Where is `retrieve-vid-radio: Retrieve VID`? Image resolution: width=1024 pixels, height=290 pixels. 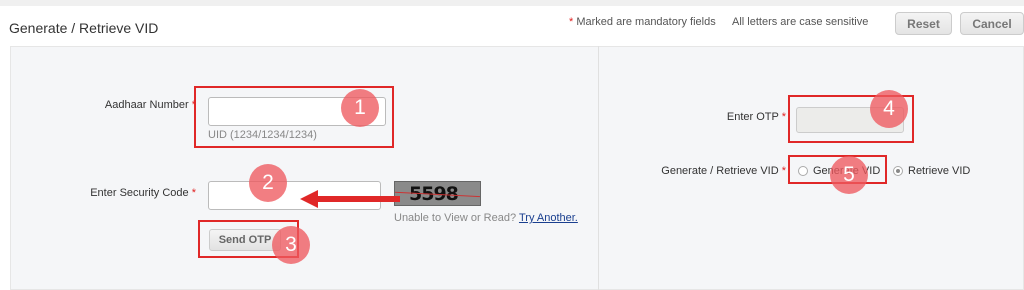
retrieve-vid-radio: Retrieve VID is located at coordinates (931, 171).